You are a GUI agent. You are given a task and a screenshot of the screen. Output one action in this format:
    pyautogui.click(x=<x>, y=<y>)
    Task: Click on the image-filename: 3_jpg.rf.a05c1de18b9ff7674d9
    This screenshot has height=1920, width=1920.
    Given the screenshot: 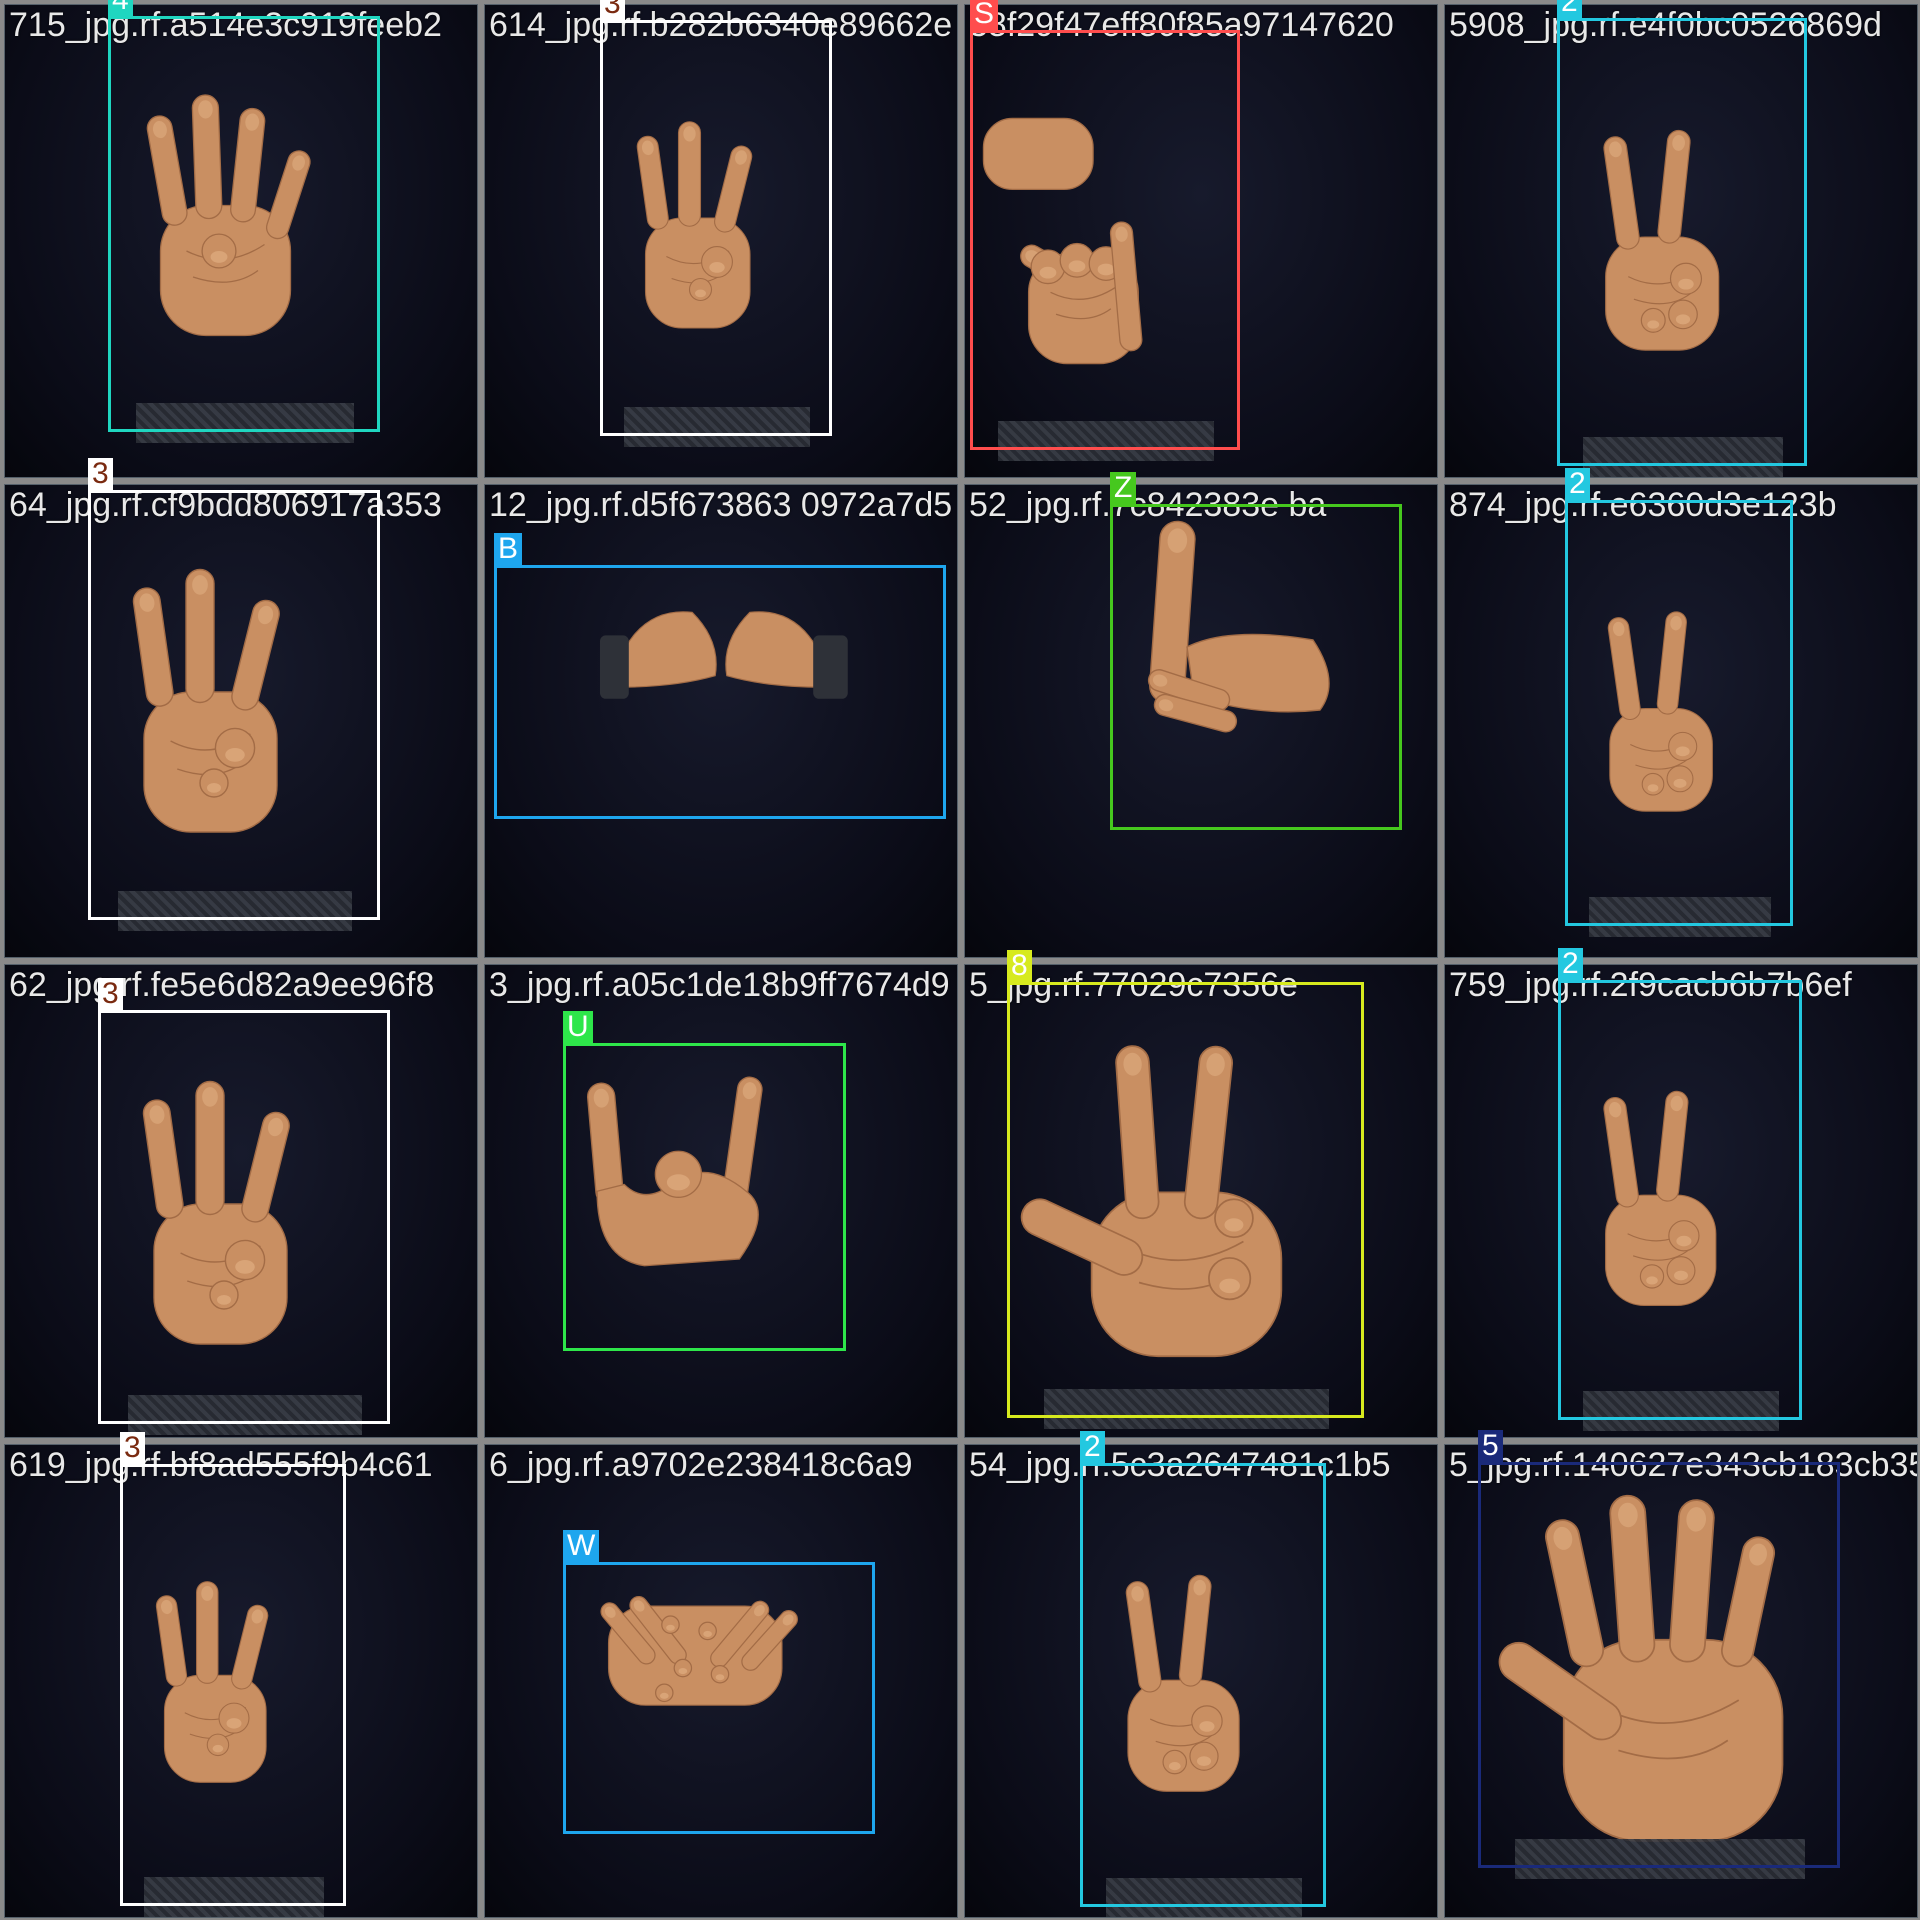 What is the action you would take?
    pyautogui.click(x=719, y=985)
    